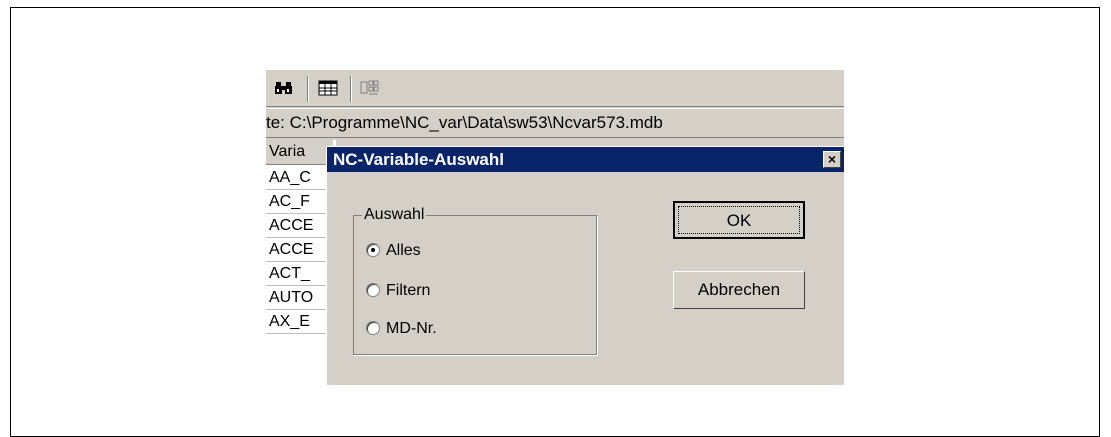 The image size is (1111, 437). I want to click on dialog-titlebar: NC-Variable-Auswahl ×, so click(585, 159).